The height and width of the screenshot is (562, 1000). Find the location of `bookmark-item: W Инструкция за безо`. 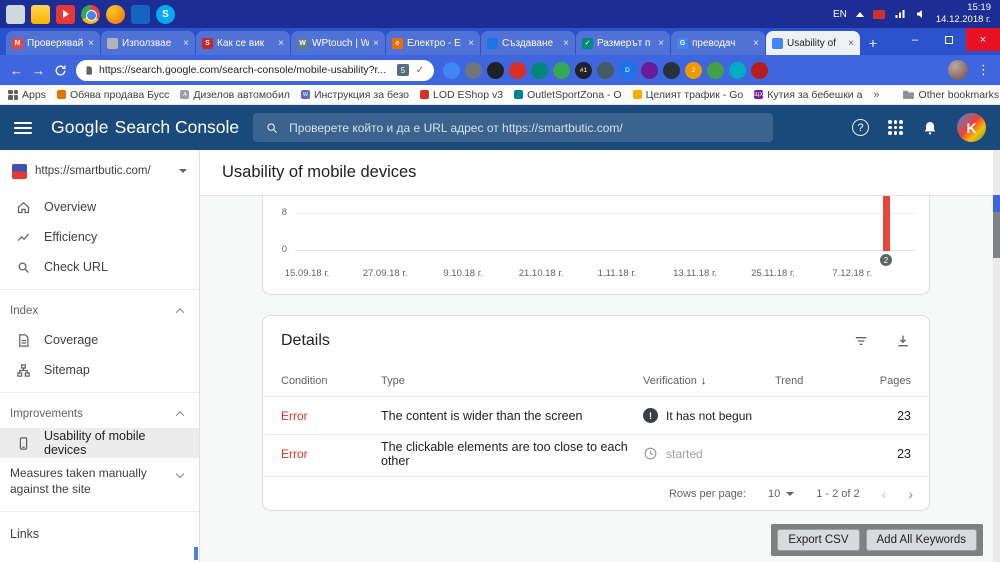

bookmark-item: W Инструкция за безо is located at coordinates (354, 95).